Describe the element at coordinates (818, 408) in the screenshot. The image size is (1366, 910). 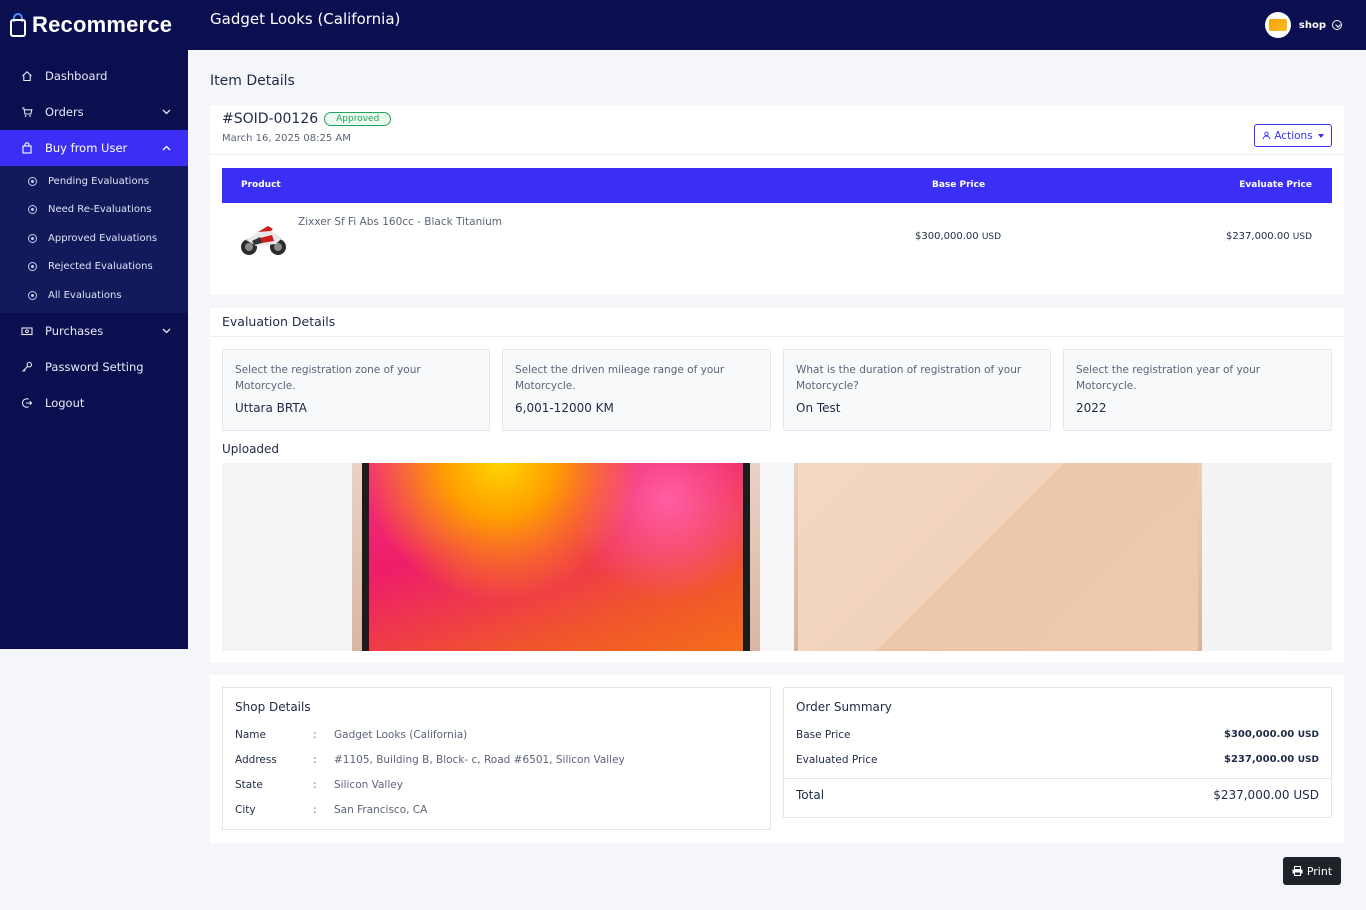
I see `evaluation-answer: On Test` at that location.